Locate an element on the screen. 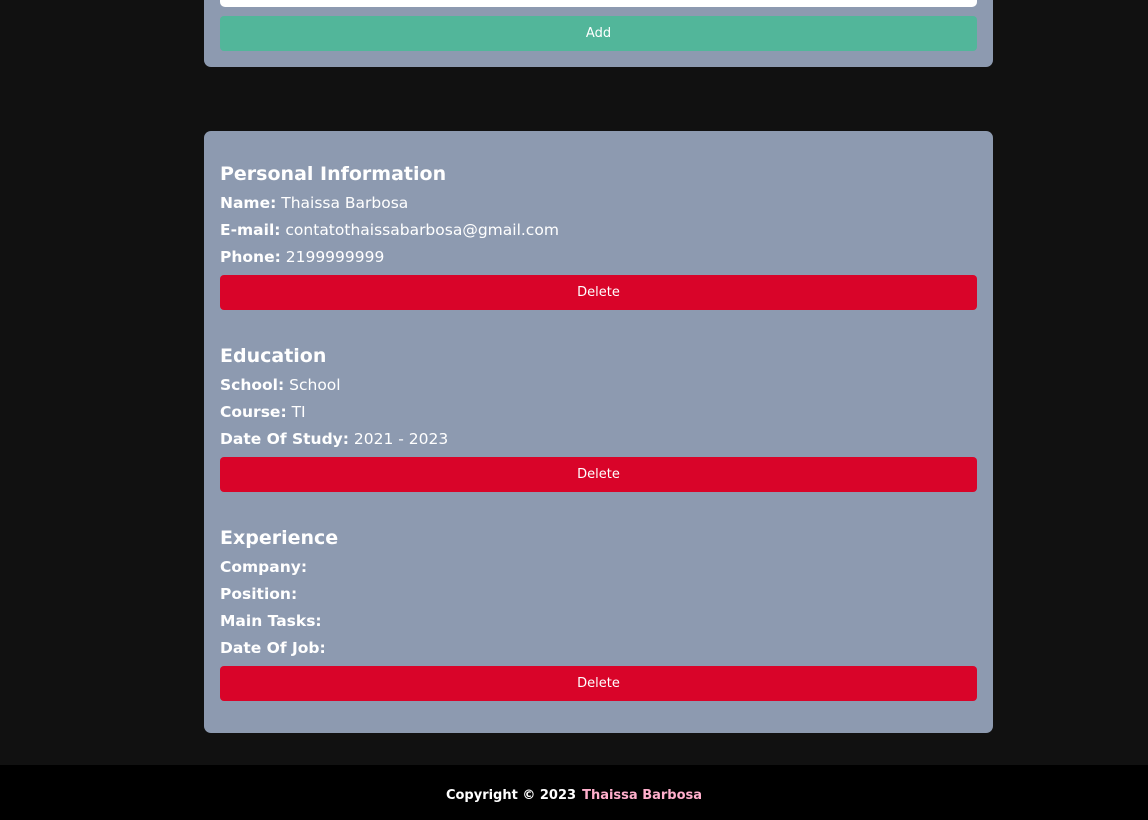 The height and width of the screenshot is (820, 1148). delete-education-button: Delete is located at coordinates (598, 474).